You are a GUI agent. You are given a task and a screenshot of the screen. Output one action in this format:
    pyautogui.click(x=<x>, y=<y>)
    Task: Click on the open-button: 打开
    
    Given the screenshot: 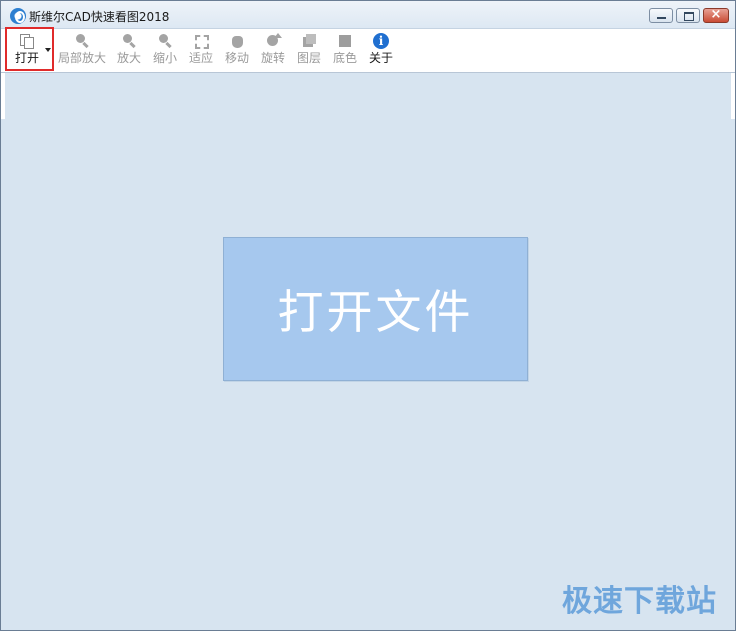 What is the action you would take?
    pyautogui.click(x=27, y=51)
    